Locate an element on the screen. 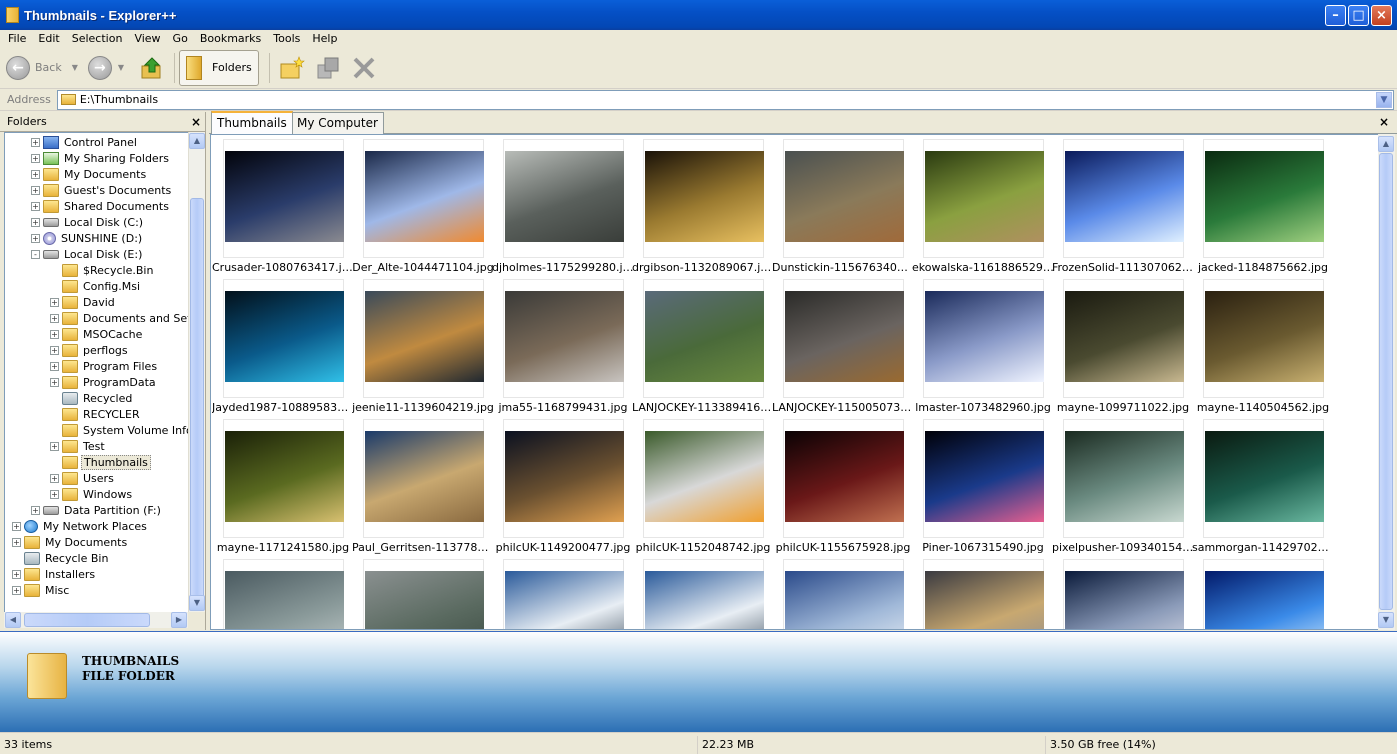  maximize-button: □ is located at coordinates (1358, 15).